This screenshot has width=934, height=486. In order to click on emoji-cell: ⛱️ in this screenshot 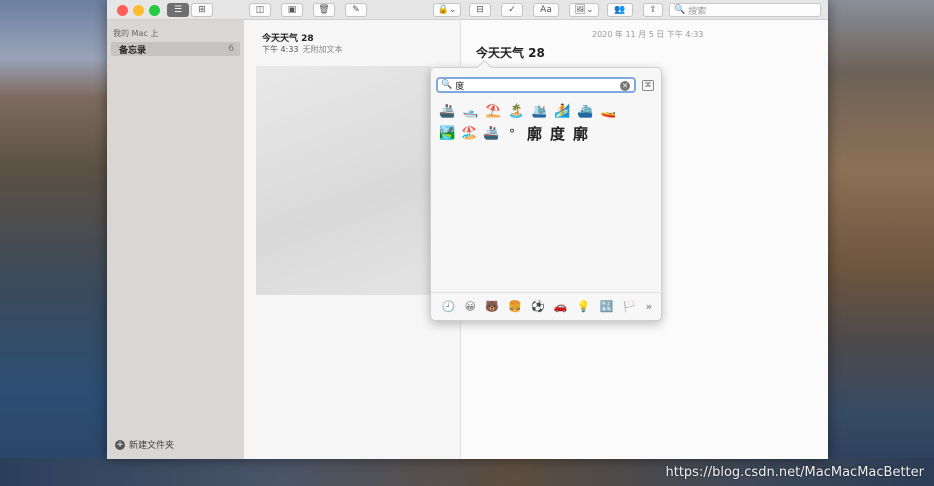, I will do `click(493, 112)`.